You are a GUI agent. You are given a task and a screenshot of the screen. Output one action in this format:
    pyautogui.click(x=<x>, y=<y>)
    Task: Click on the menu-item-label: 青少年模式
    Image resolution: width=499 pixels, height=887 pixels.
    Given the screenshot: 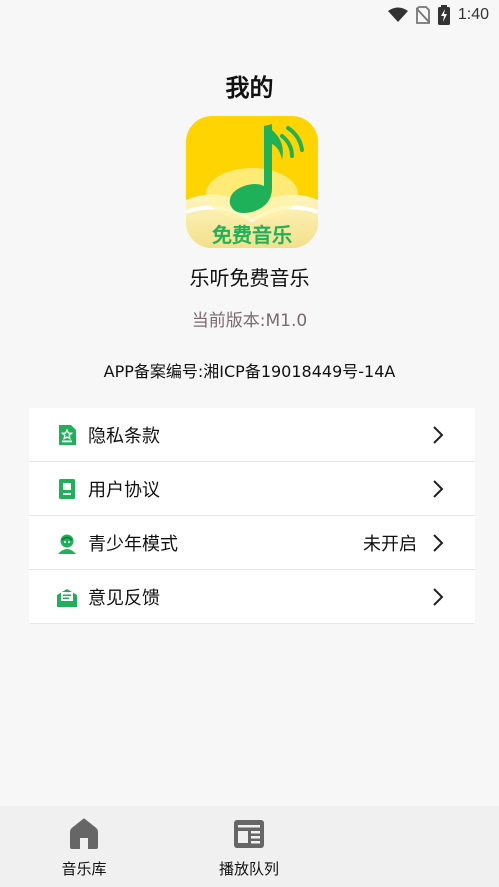 What is the action you would take?
    pyautogui.click(x=133, y=544)
    